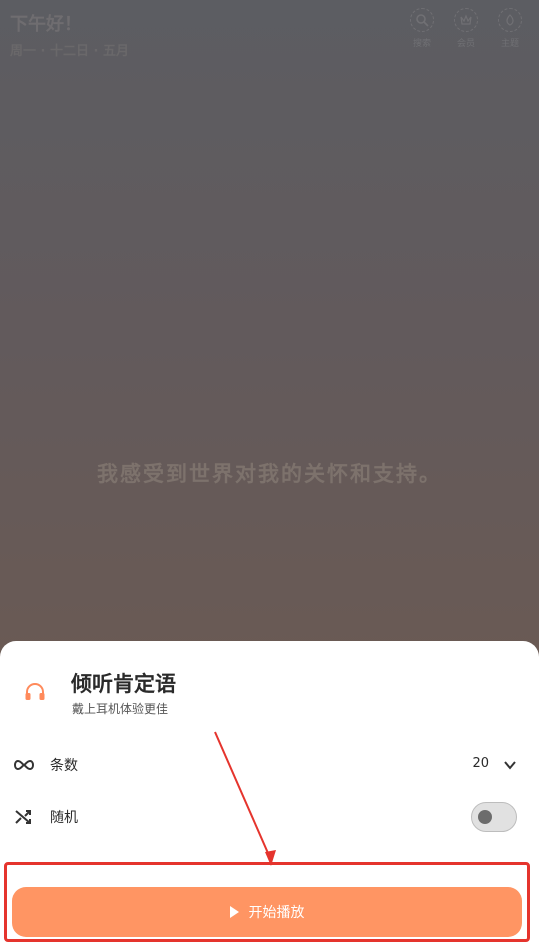 The height and width of the screenshot is (951, 539). What do you see at coordinates (465, 44) in the screenshot?
I see `vip-action-label: 会员` at bounding box center [465, 44].